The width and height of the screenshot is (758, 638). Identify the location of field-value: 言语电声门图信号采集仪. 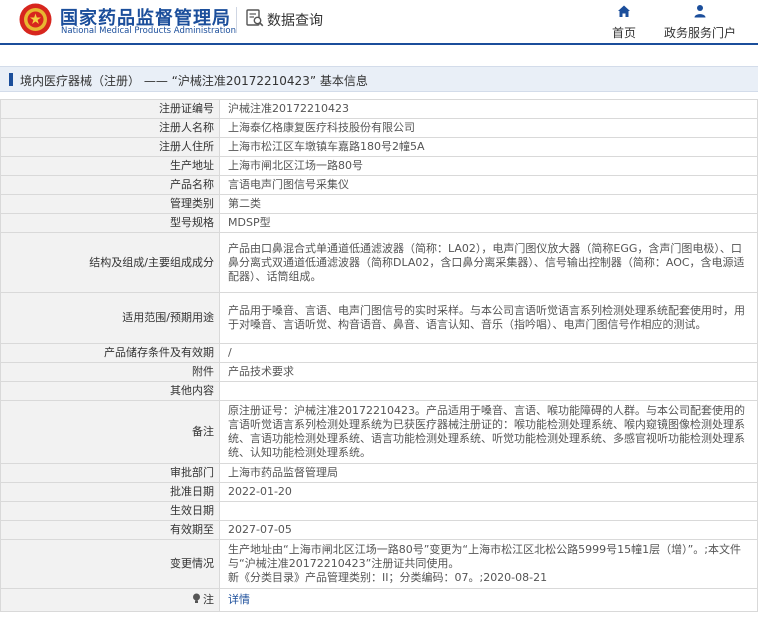
(488, 185).